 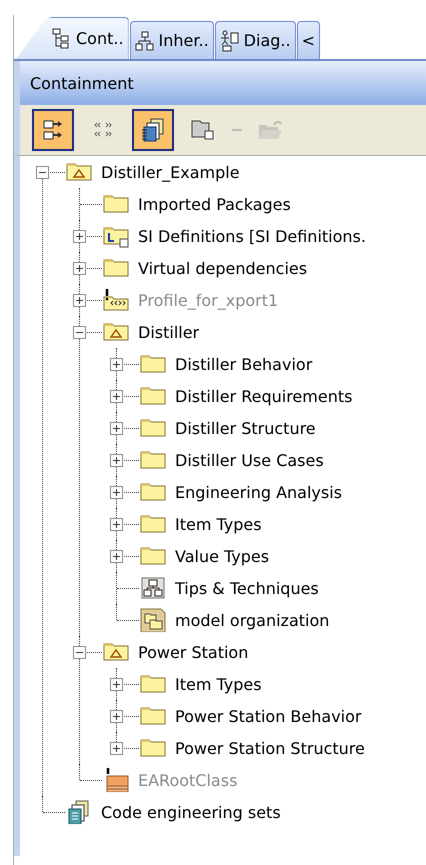 What do you see at coordinates (308, 40) in the screenshot?
I see `tab: <` at bounding box center [308, 40].